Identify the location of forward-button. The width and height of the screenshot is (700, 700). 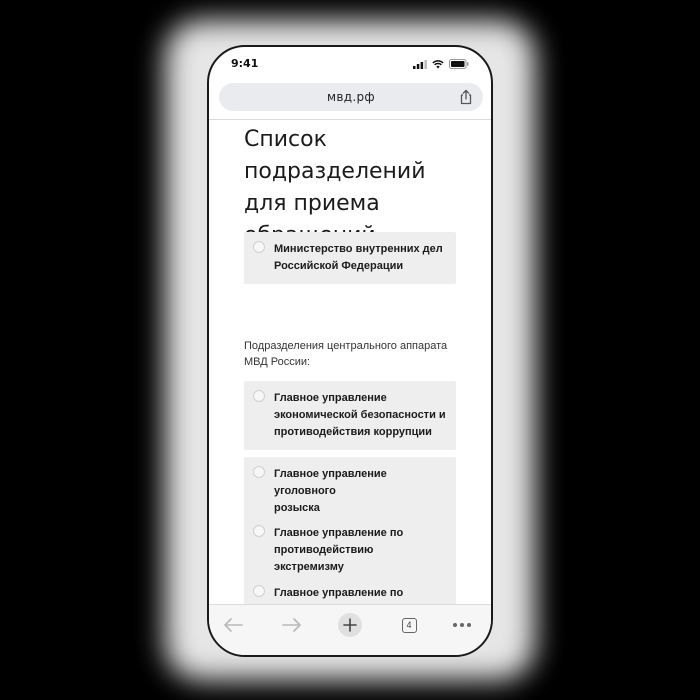
(292, 625).